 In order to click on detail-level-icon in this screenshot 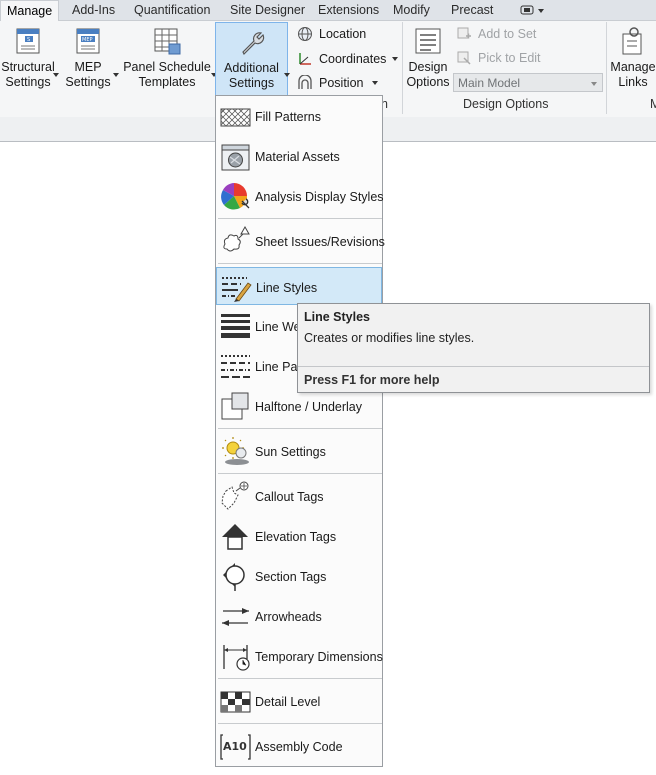, I will do `click(235, 702)`.